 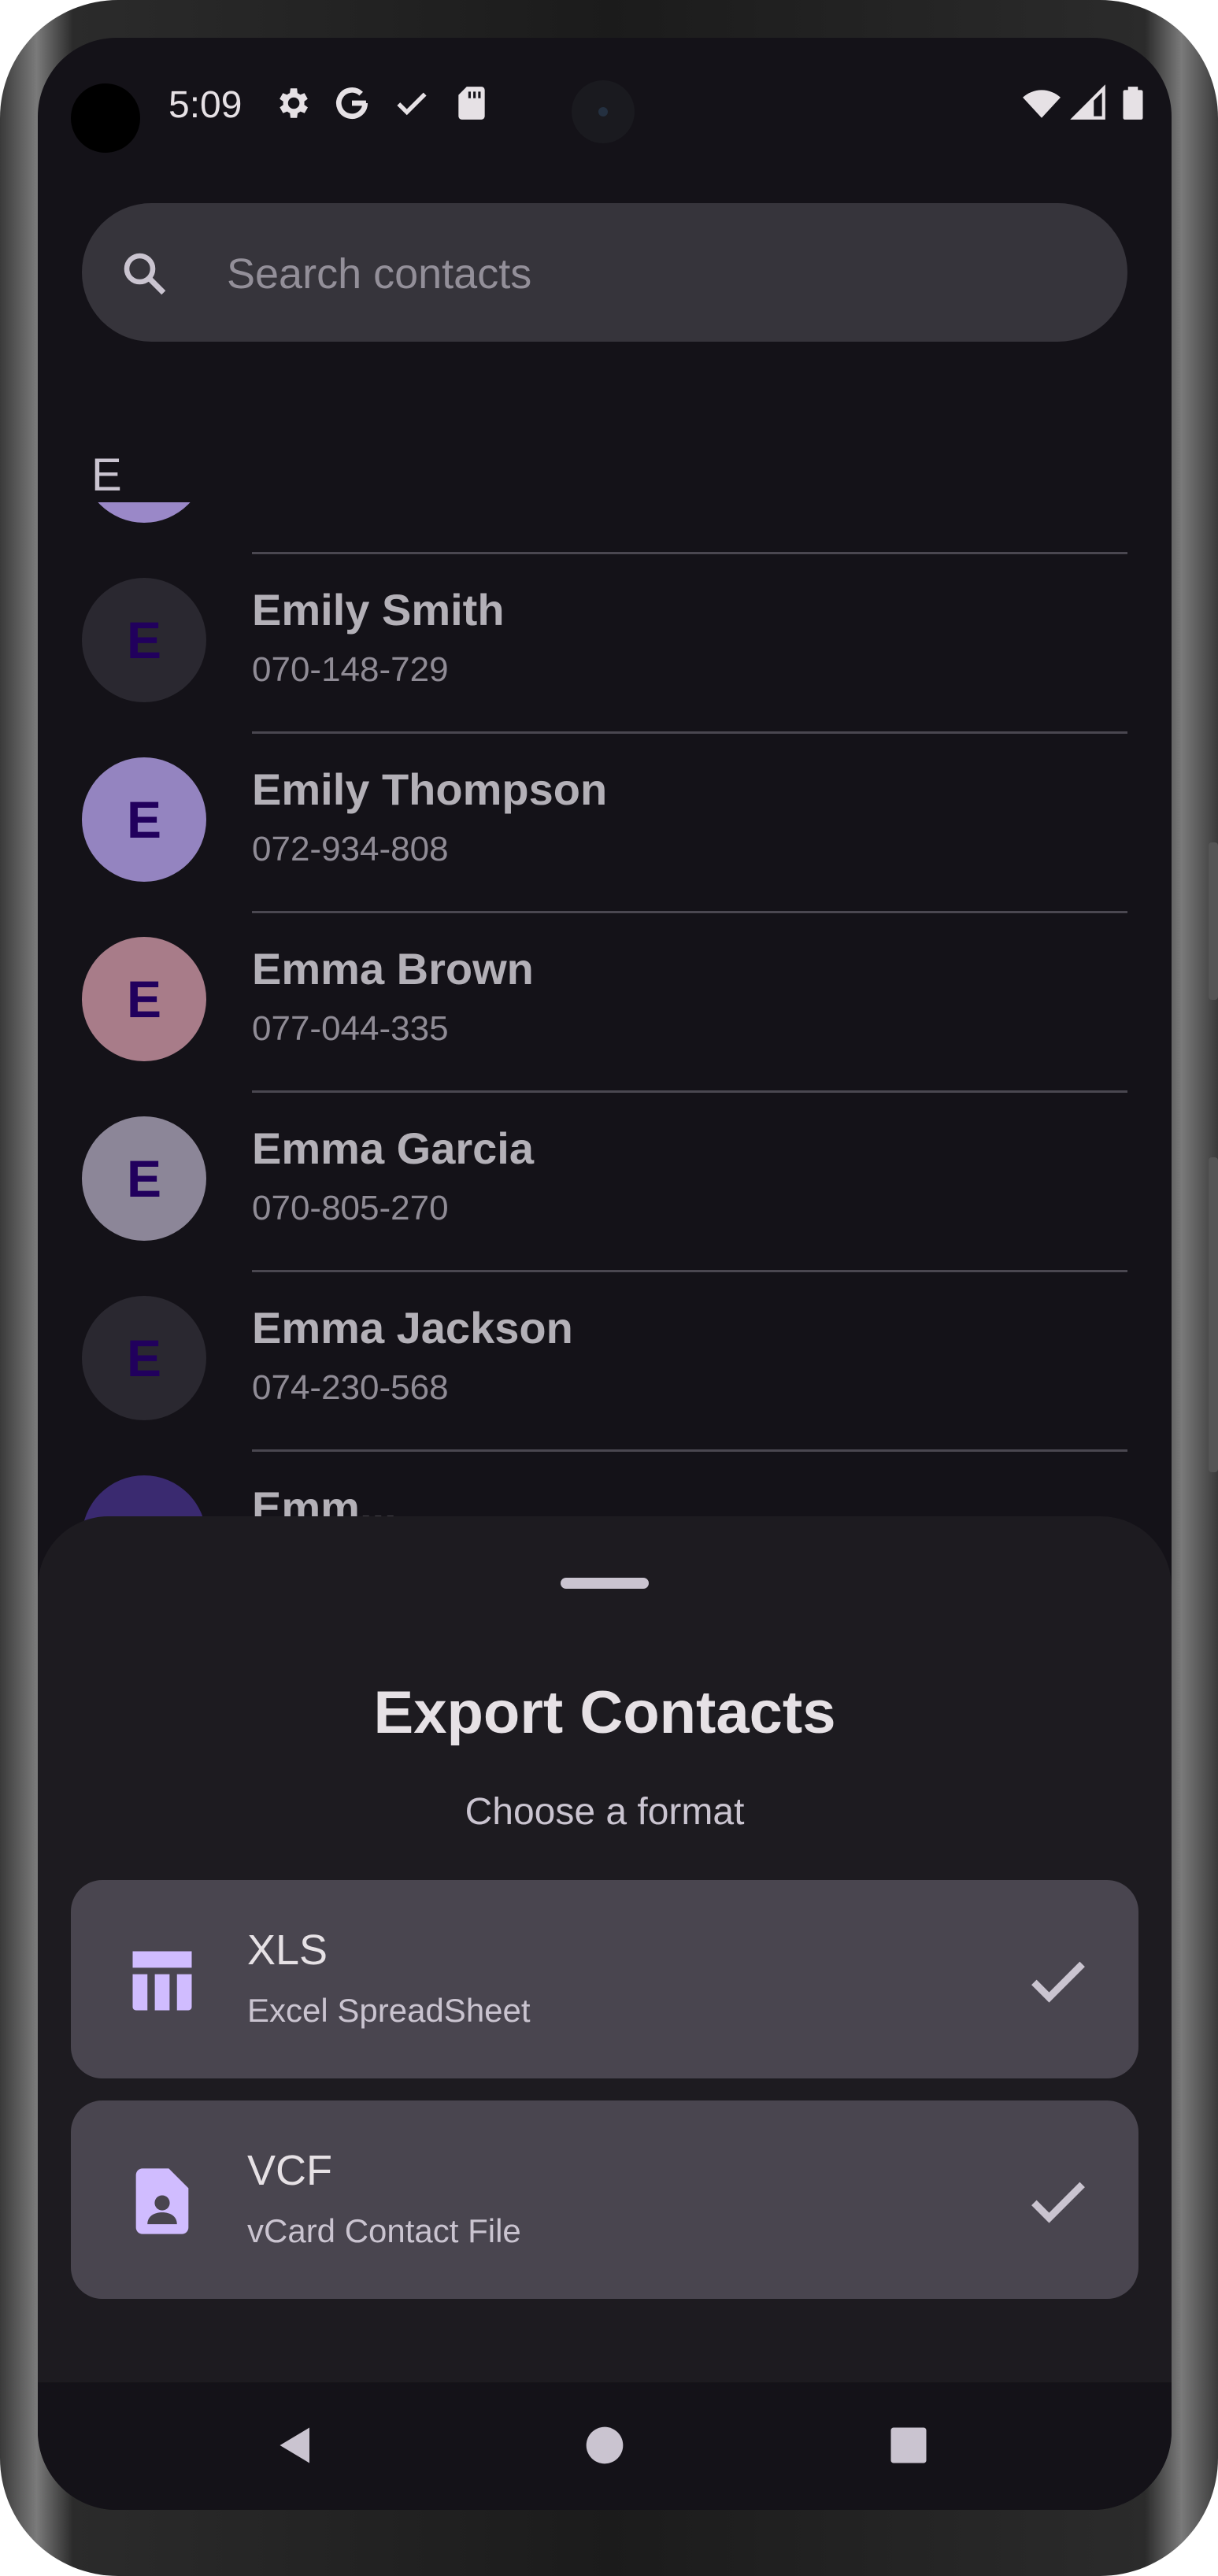 I want to click on home-button, so click(x=604, y=2445).